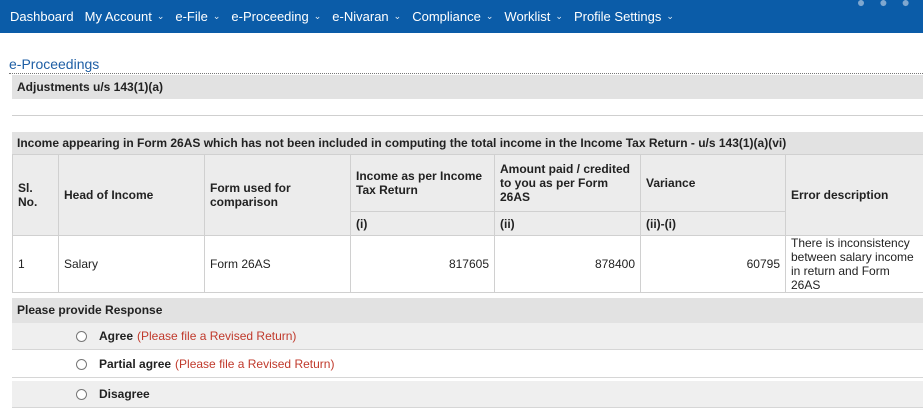  I want to click on subheader-ii-minus-i: (ii)-(i), so click(713, 223).